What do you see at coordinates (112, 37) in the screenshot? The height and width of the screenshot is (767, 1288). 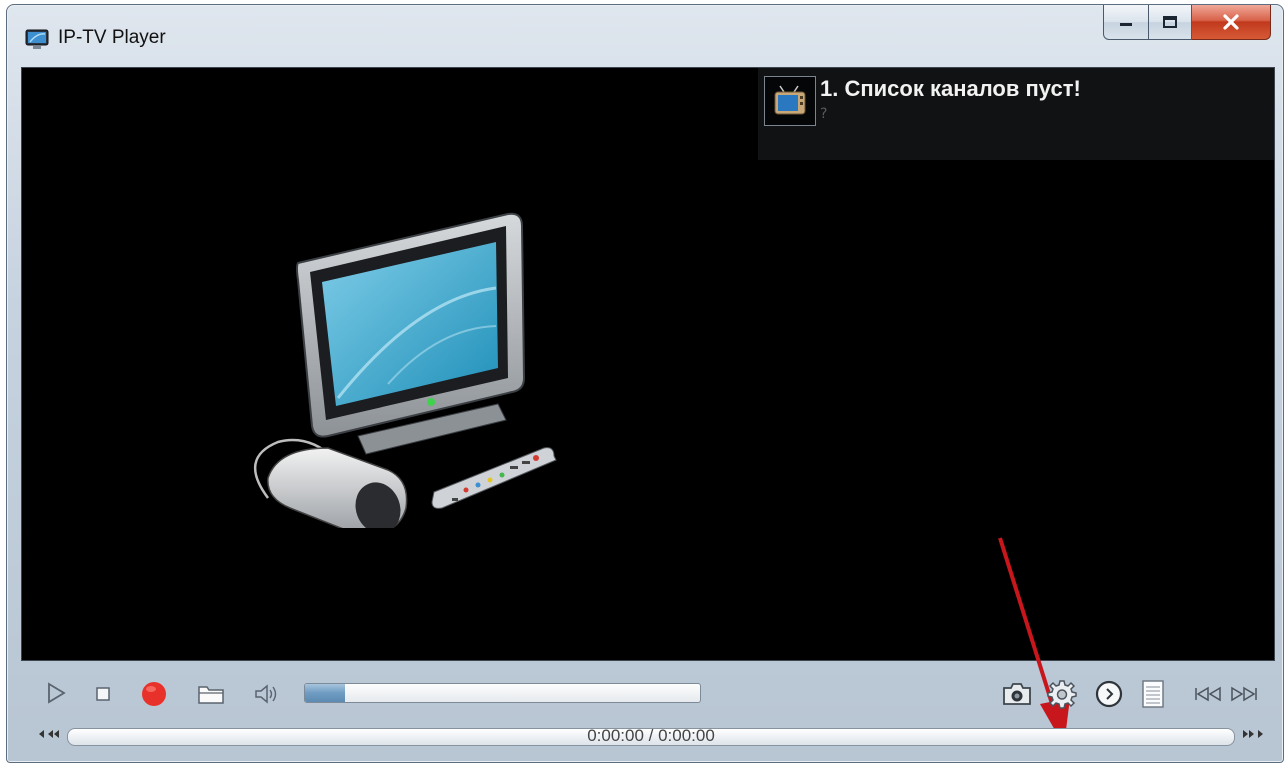 I see `window-title: IP-TV Player` at bounding box center [112, 37].